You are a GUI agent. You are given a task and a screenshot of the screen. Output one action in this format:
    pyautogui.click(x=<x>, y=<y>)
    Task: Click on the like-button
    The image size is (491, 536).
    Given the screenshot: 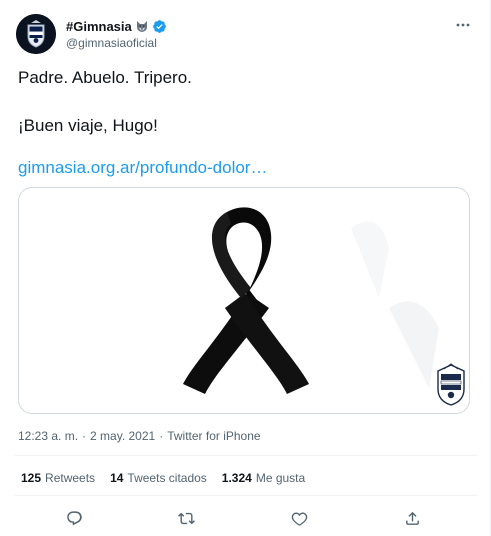 What is the action you would take?
    pyautogui.click(x=299, y=518)
    